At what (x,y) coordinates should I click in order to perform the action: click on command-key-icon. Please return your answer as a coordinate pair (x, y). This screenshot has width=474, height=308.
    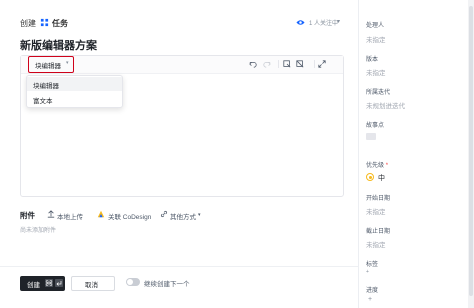
    Looking at the image, I should click on (49, 283).